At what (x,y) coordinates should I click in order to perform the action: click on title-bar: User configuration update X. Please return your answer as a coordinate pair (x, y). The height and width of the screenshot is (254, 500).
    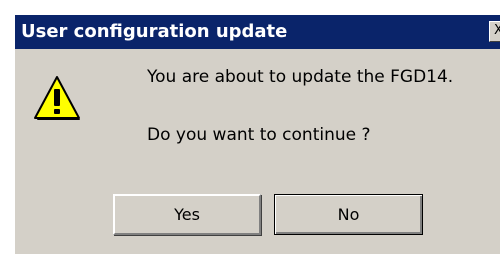
    Looking at the image, I should click on (257, 32).